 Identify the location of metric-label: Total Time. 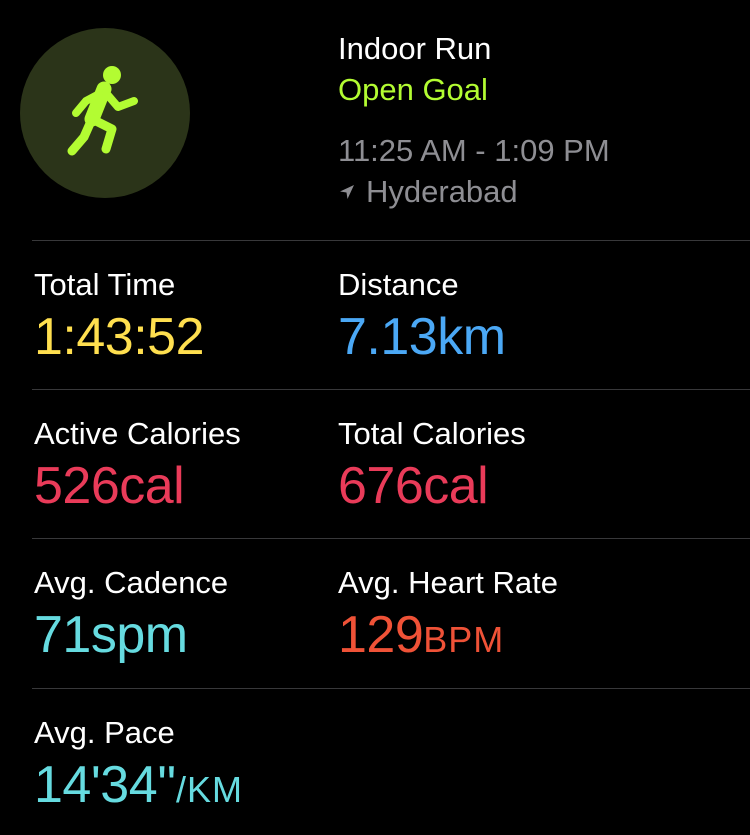
(105, 284).